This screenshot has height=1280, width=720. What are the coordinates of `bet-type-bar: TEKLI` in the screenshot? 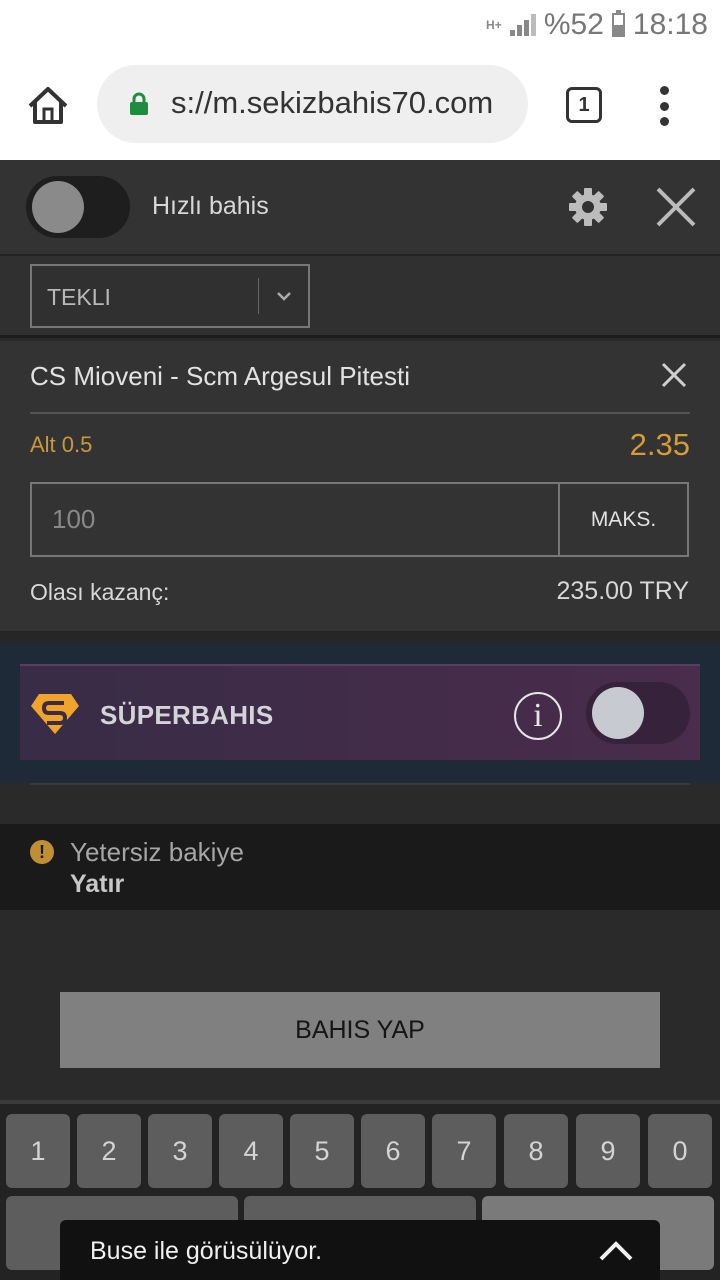 It's located at (360, 297).